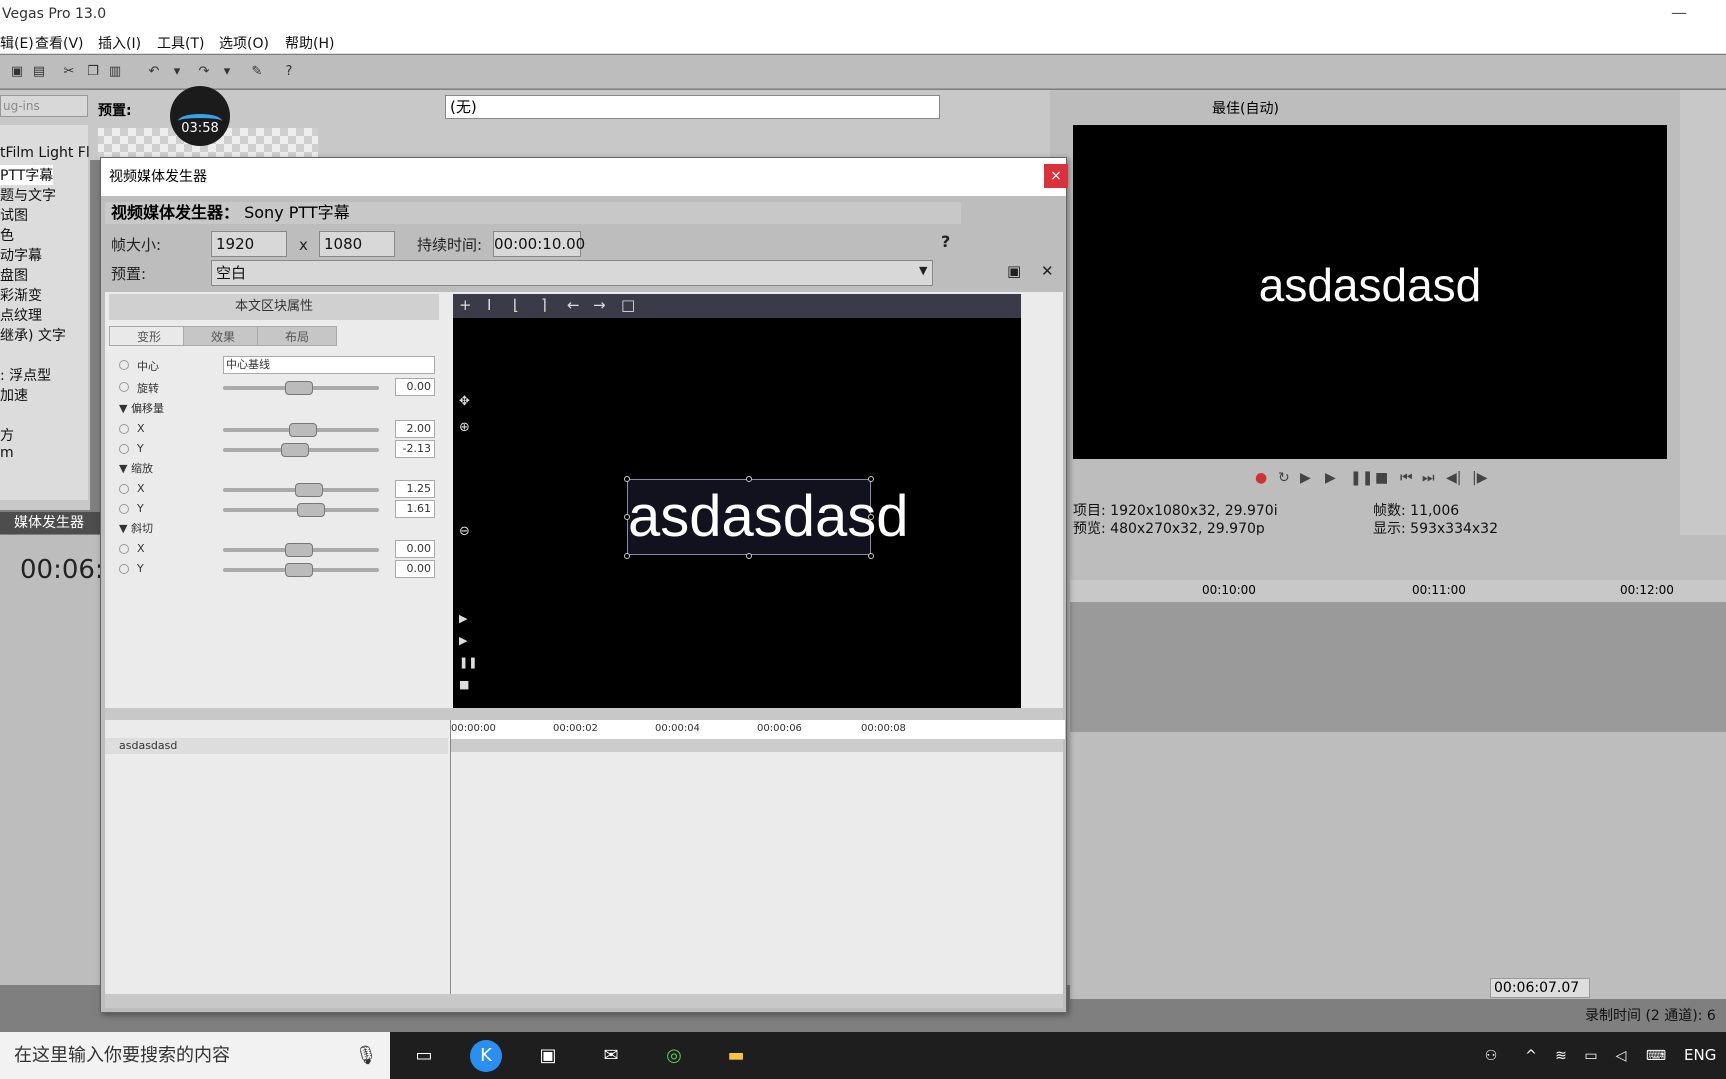  Describe the element at coordinates (1014, 271) in the screenshot. I see `save-preset-icon: ▣` at that location.